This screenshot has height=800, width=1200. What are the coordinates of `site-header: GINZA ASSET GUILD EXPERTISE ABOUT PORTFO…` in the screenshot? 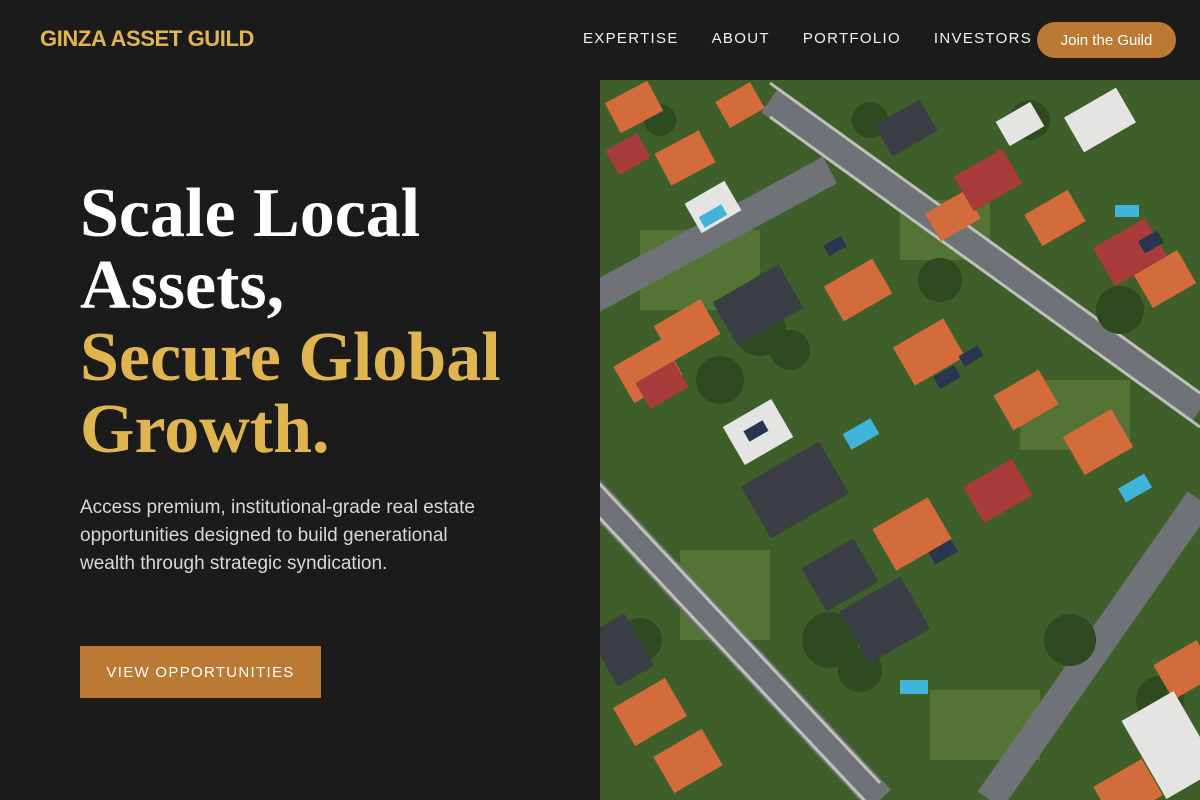 It's located at (600, 40).